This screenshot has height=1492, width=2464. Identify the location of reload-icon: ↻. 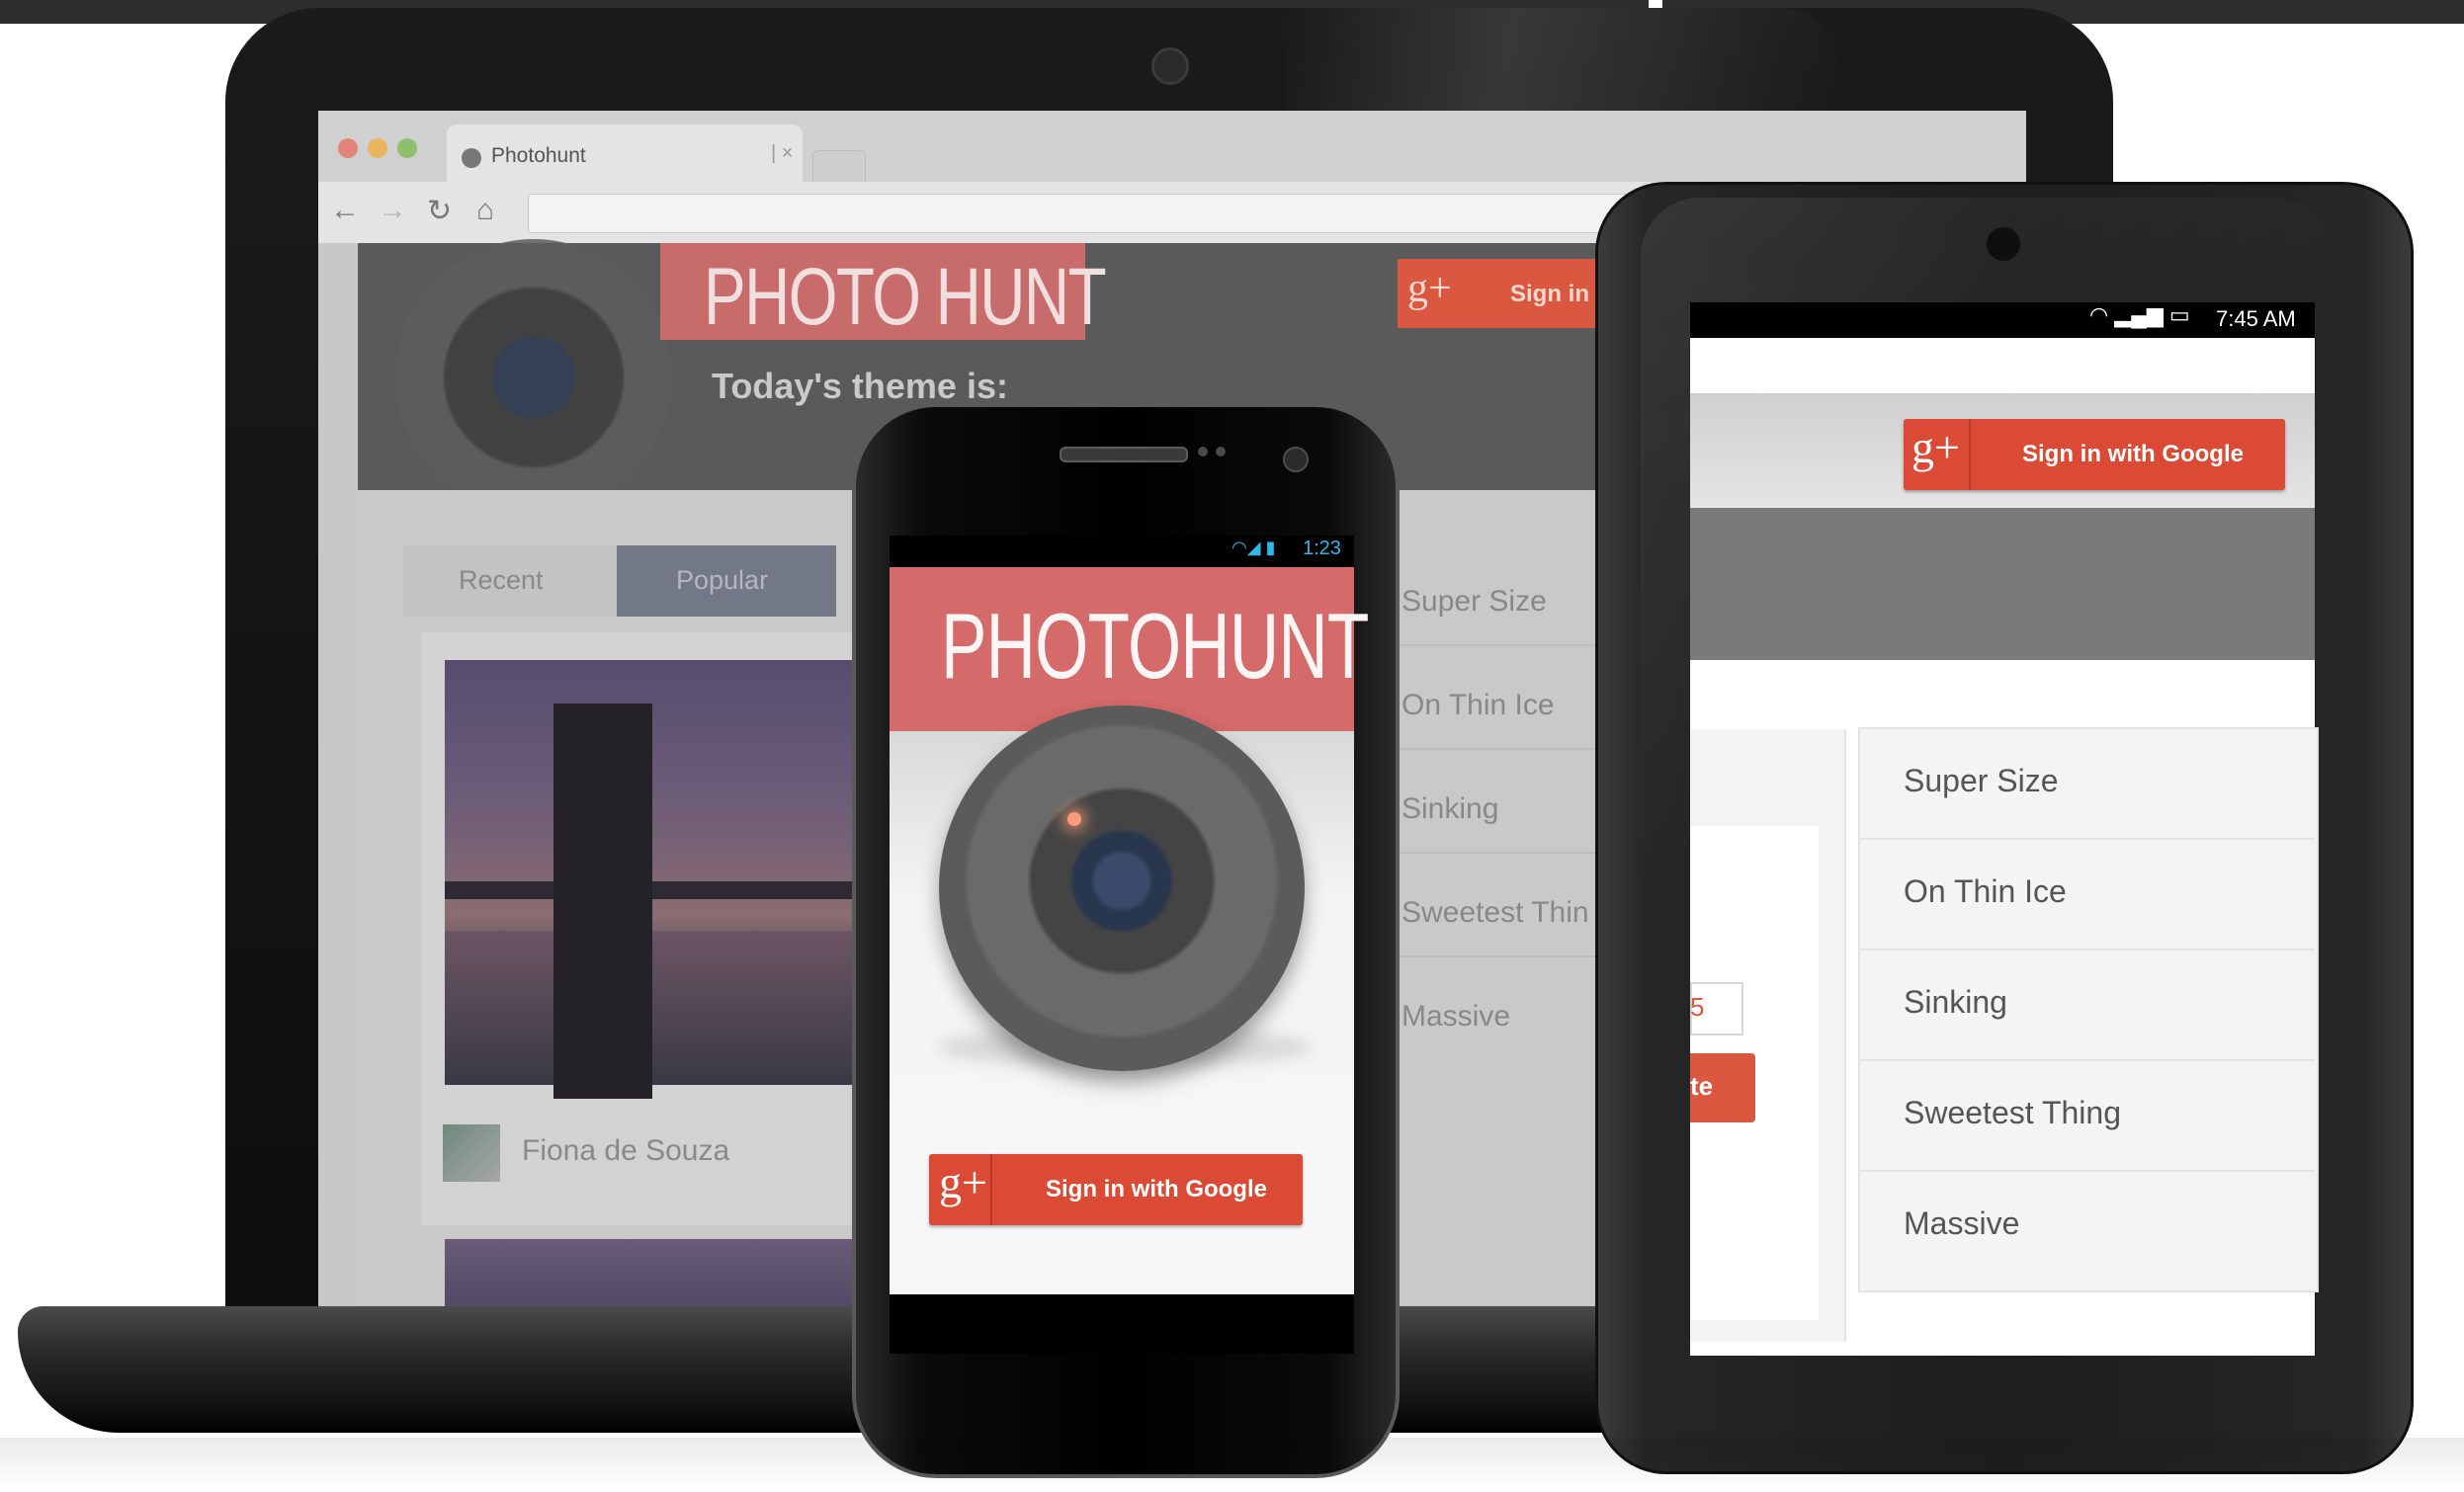
(439, 211).